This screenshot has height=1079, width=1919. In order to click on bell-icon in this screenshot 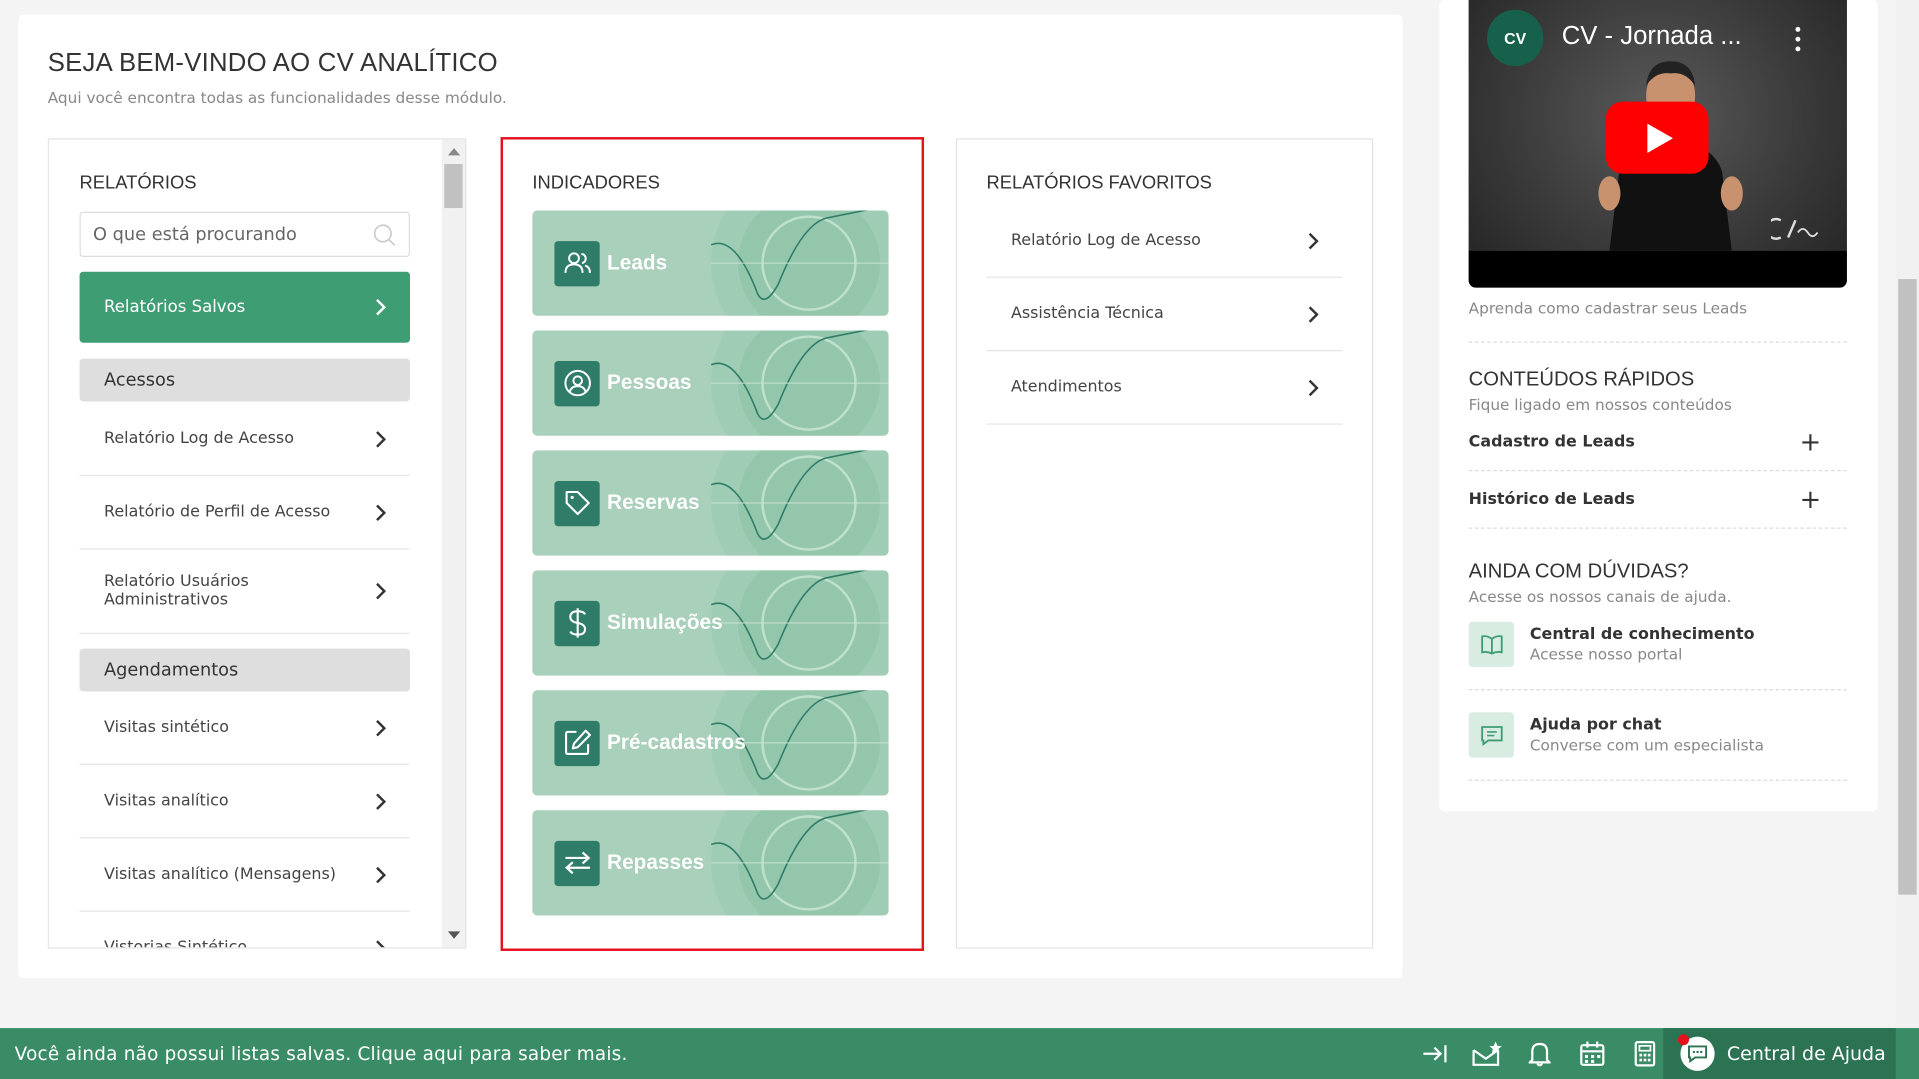, I will do `click(1539, 1053)`.